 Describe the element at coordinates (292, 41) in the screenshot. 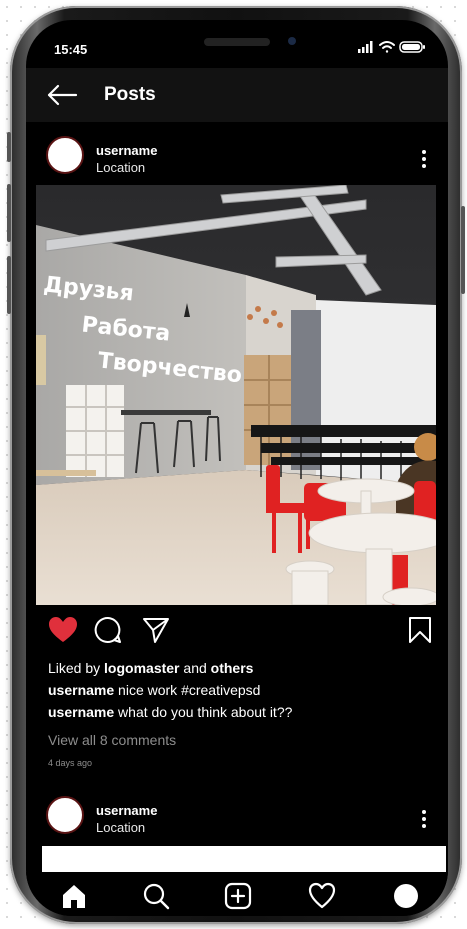

I see `front-camera` at that location.